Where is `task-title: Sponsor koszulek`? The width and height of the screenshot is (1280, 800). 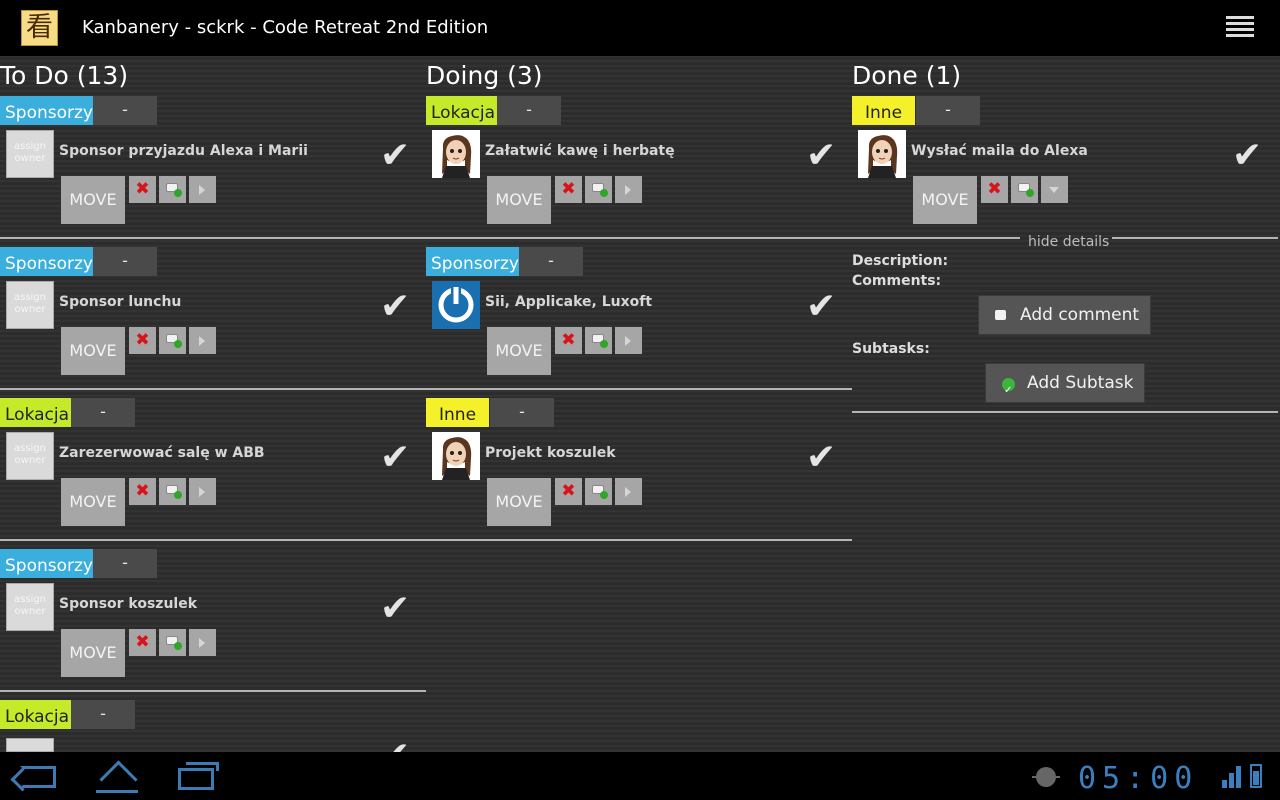 task-title: Sponsor koszulek is located at coordinates (128, 604).